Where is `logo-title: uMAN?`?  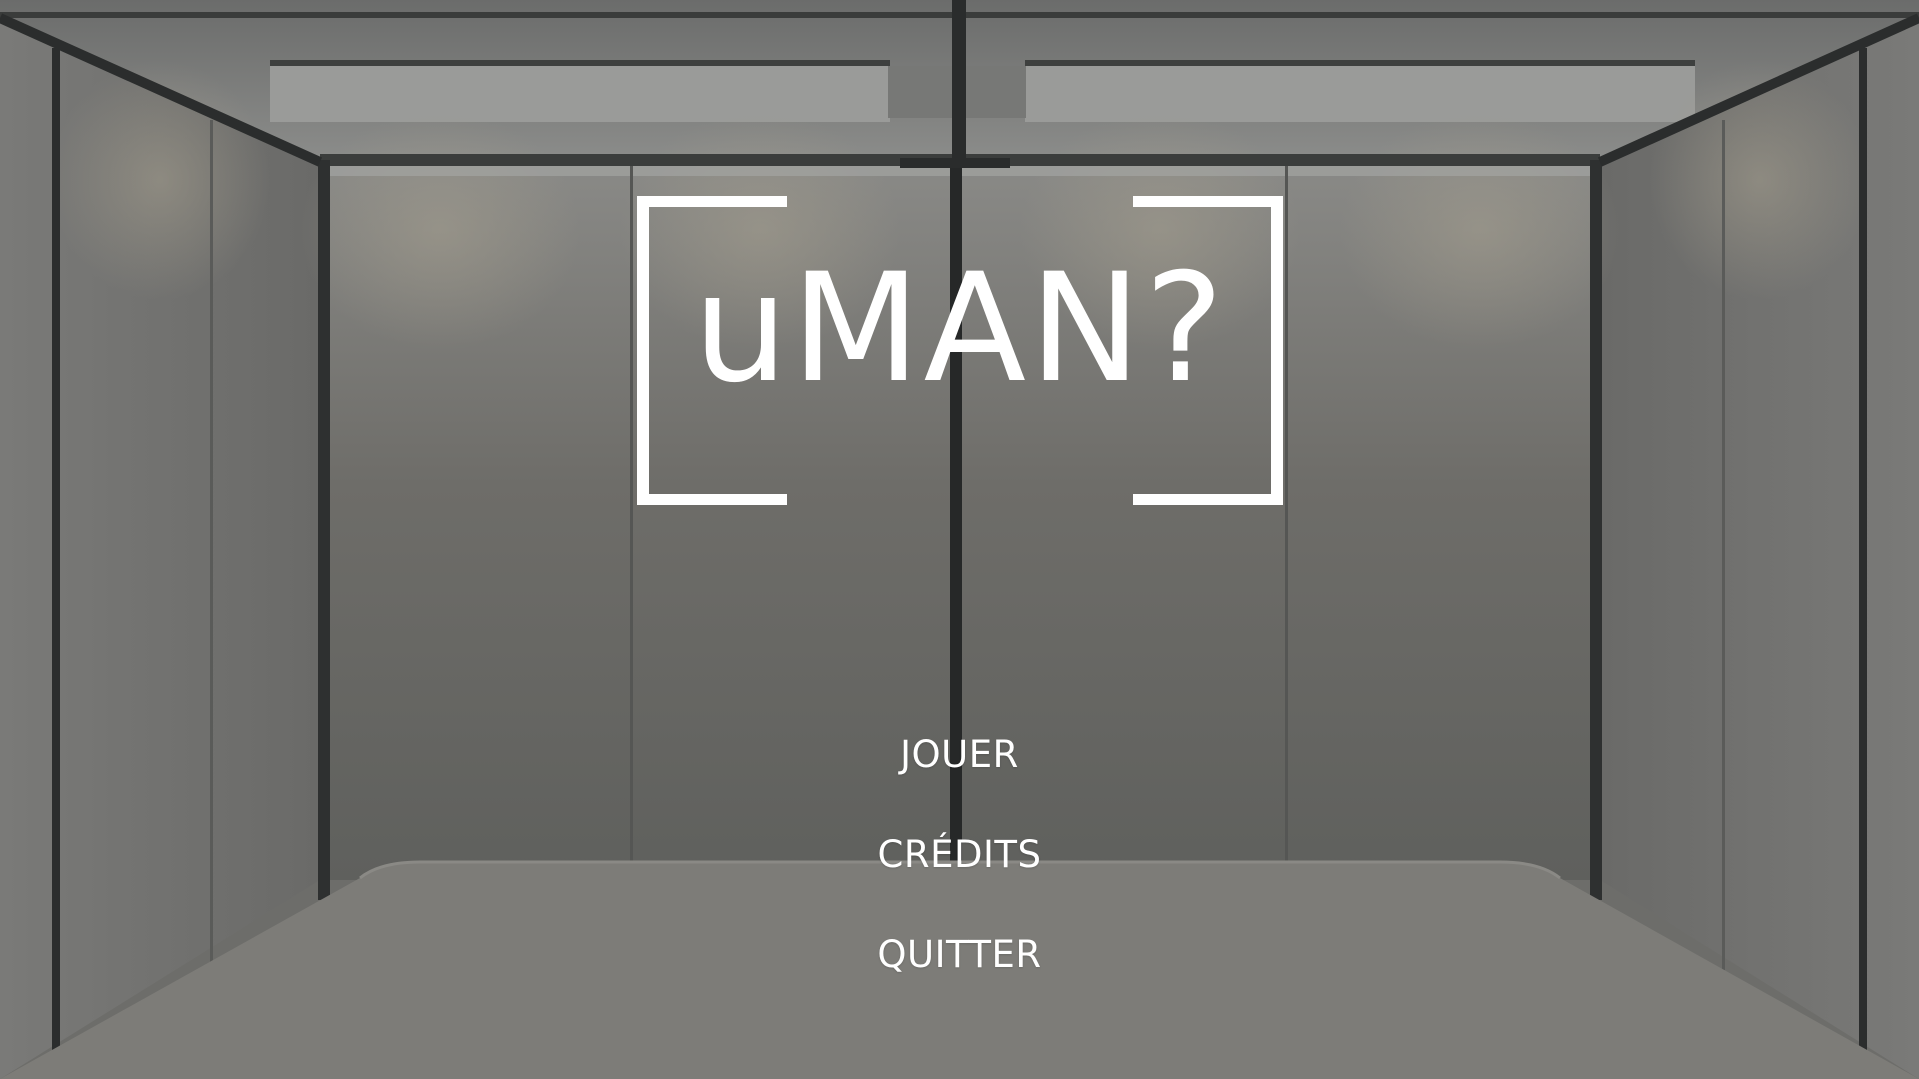
logo-title: uMAN? is located at coordinates (960, 329).